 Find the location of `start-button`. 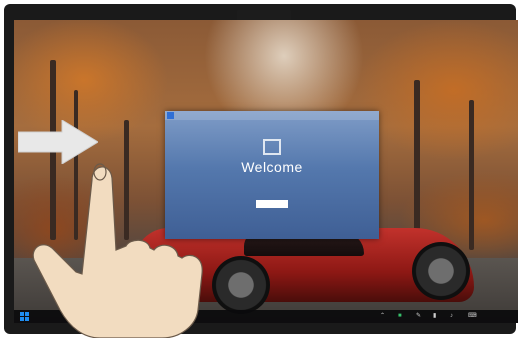

start-button is located at coordinates (25, 316).